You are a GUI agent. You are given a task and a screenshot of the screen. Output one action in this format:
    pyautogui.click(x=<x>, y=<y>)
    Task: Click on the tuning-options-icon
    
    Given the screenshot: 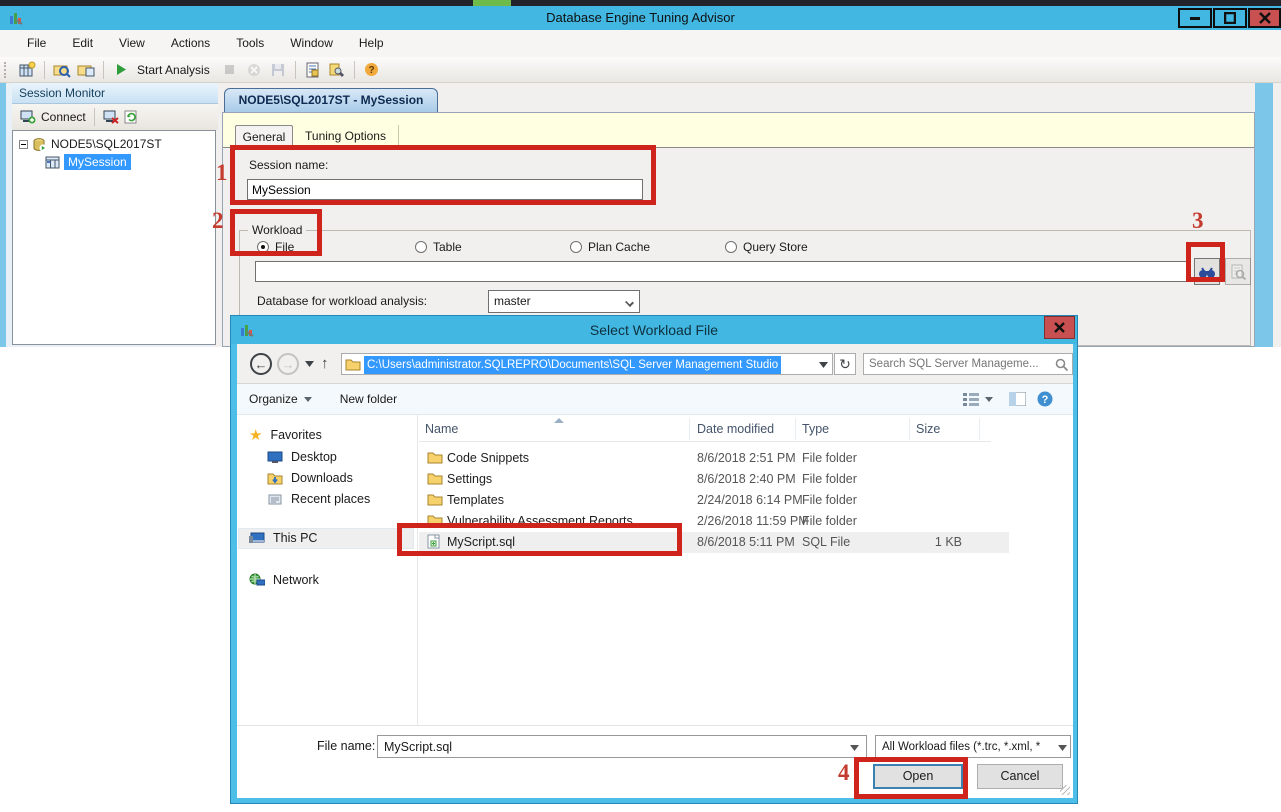 What is the action you would take?
    pyautogui.click(x=337, y=70)
    